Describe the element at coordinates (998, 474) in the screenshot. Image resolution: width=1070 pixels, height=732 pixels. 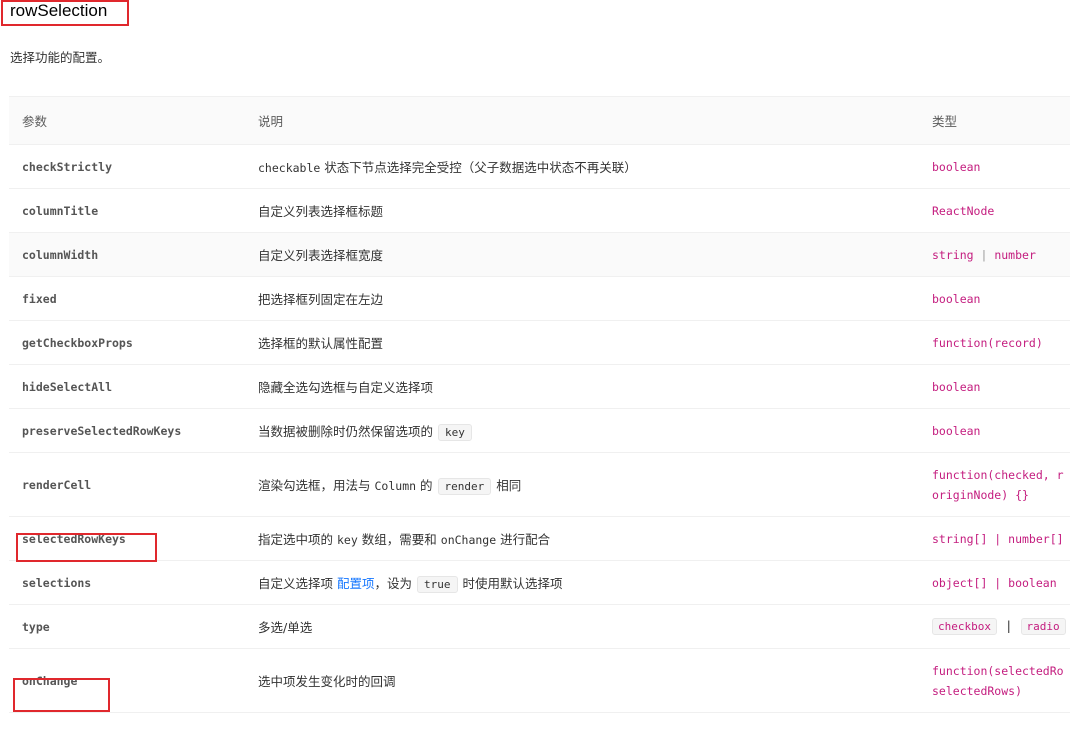
I see `param-type: function(checked, r` at that location.